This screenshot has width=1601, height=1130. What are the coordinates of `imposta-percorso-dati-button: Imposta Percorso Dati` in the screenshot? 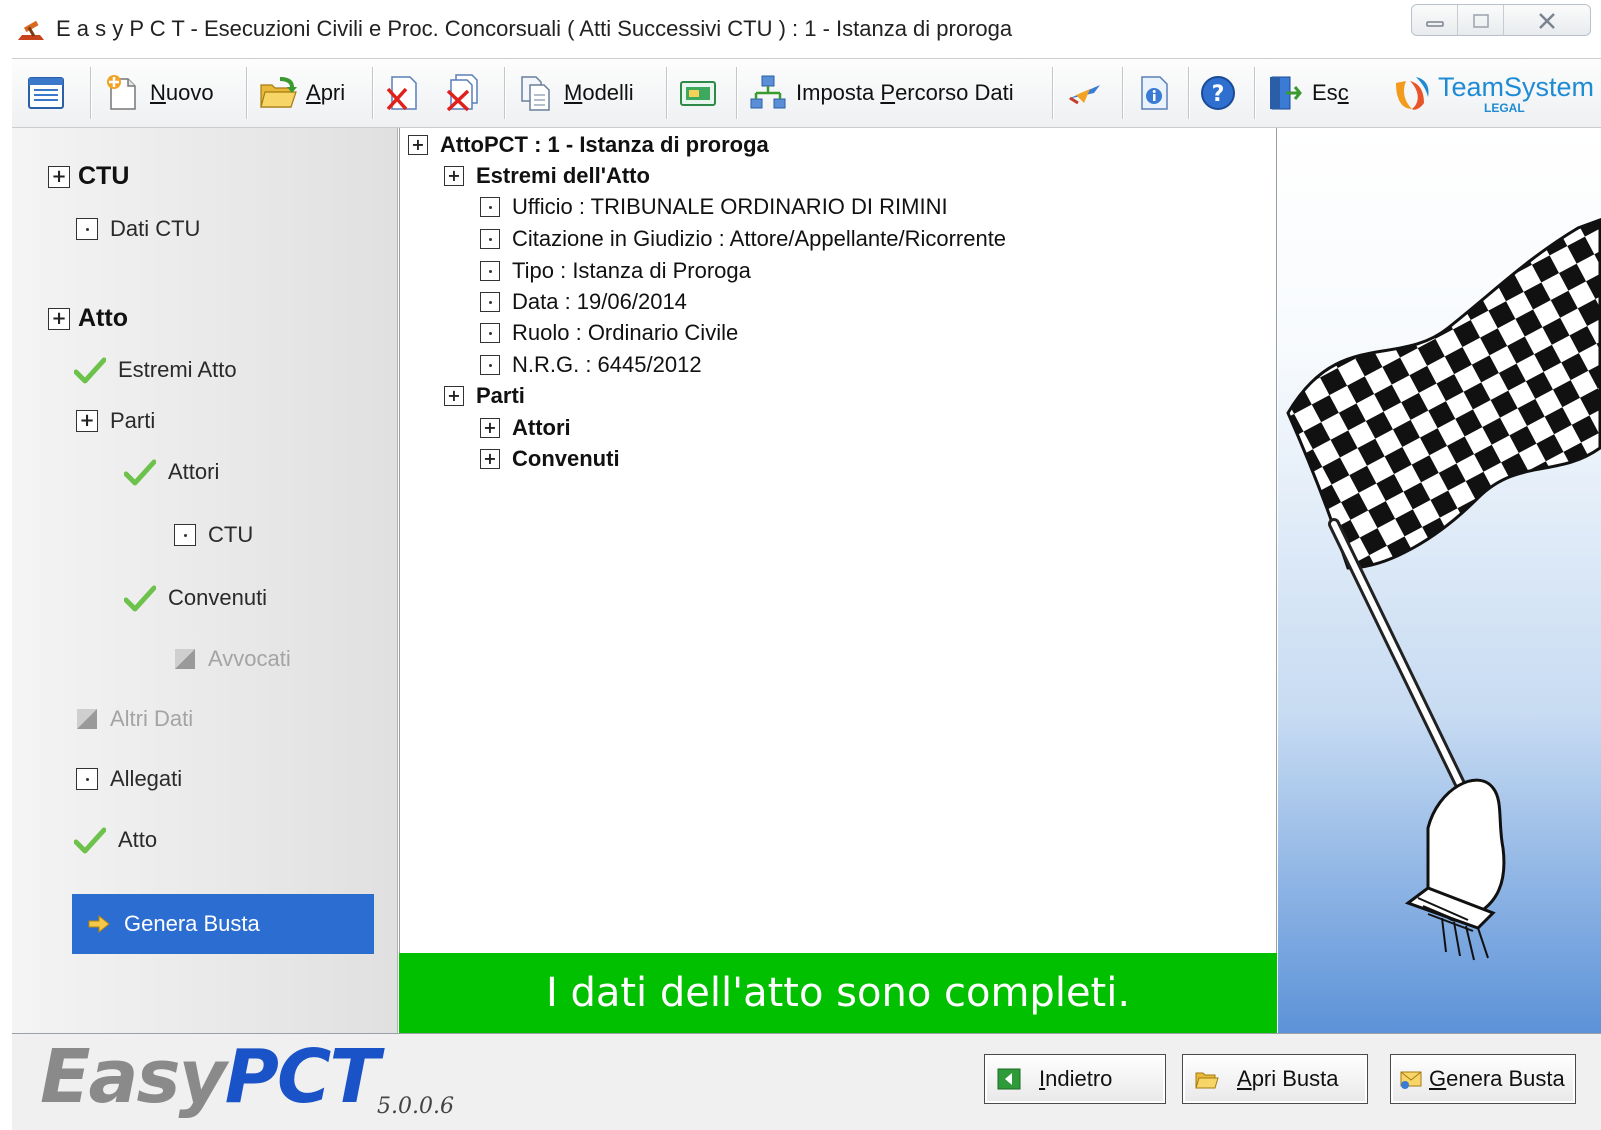 It's located at (881, 93).